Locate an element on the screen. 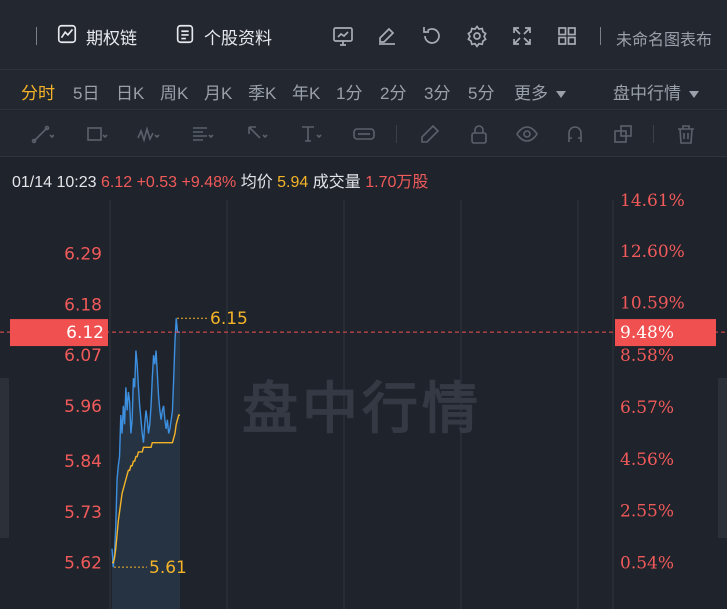 Image resolution: width=727 pixels, height=609 pixels. quote-datetime: 01/14 10:23 is located at coordinates (54, 182).